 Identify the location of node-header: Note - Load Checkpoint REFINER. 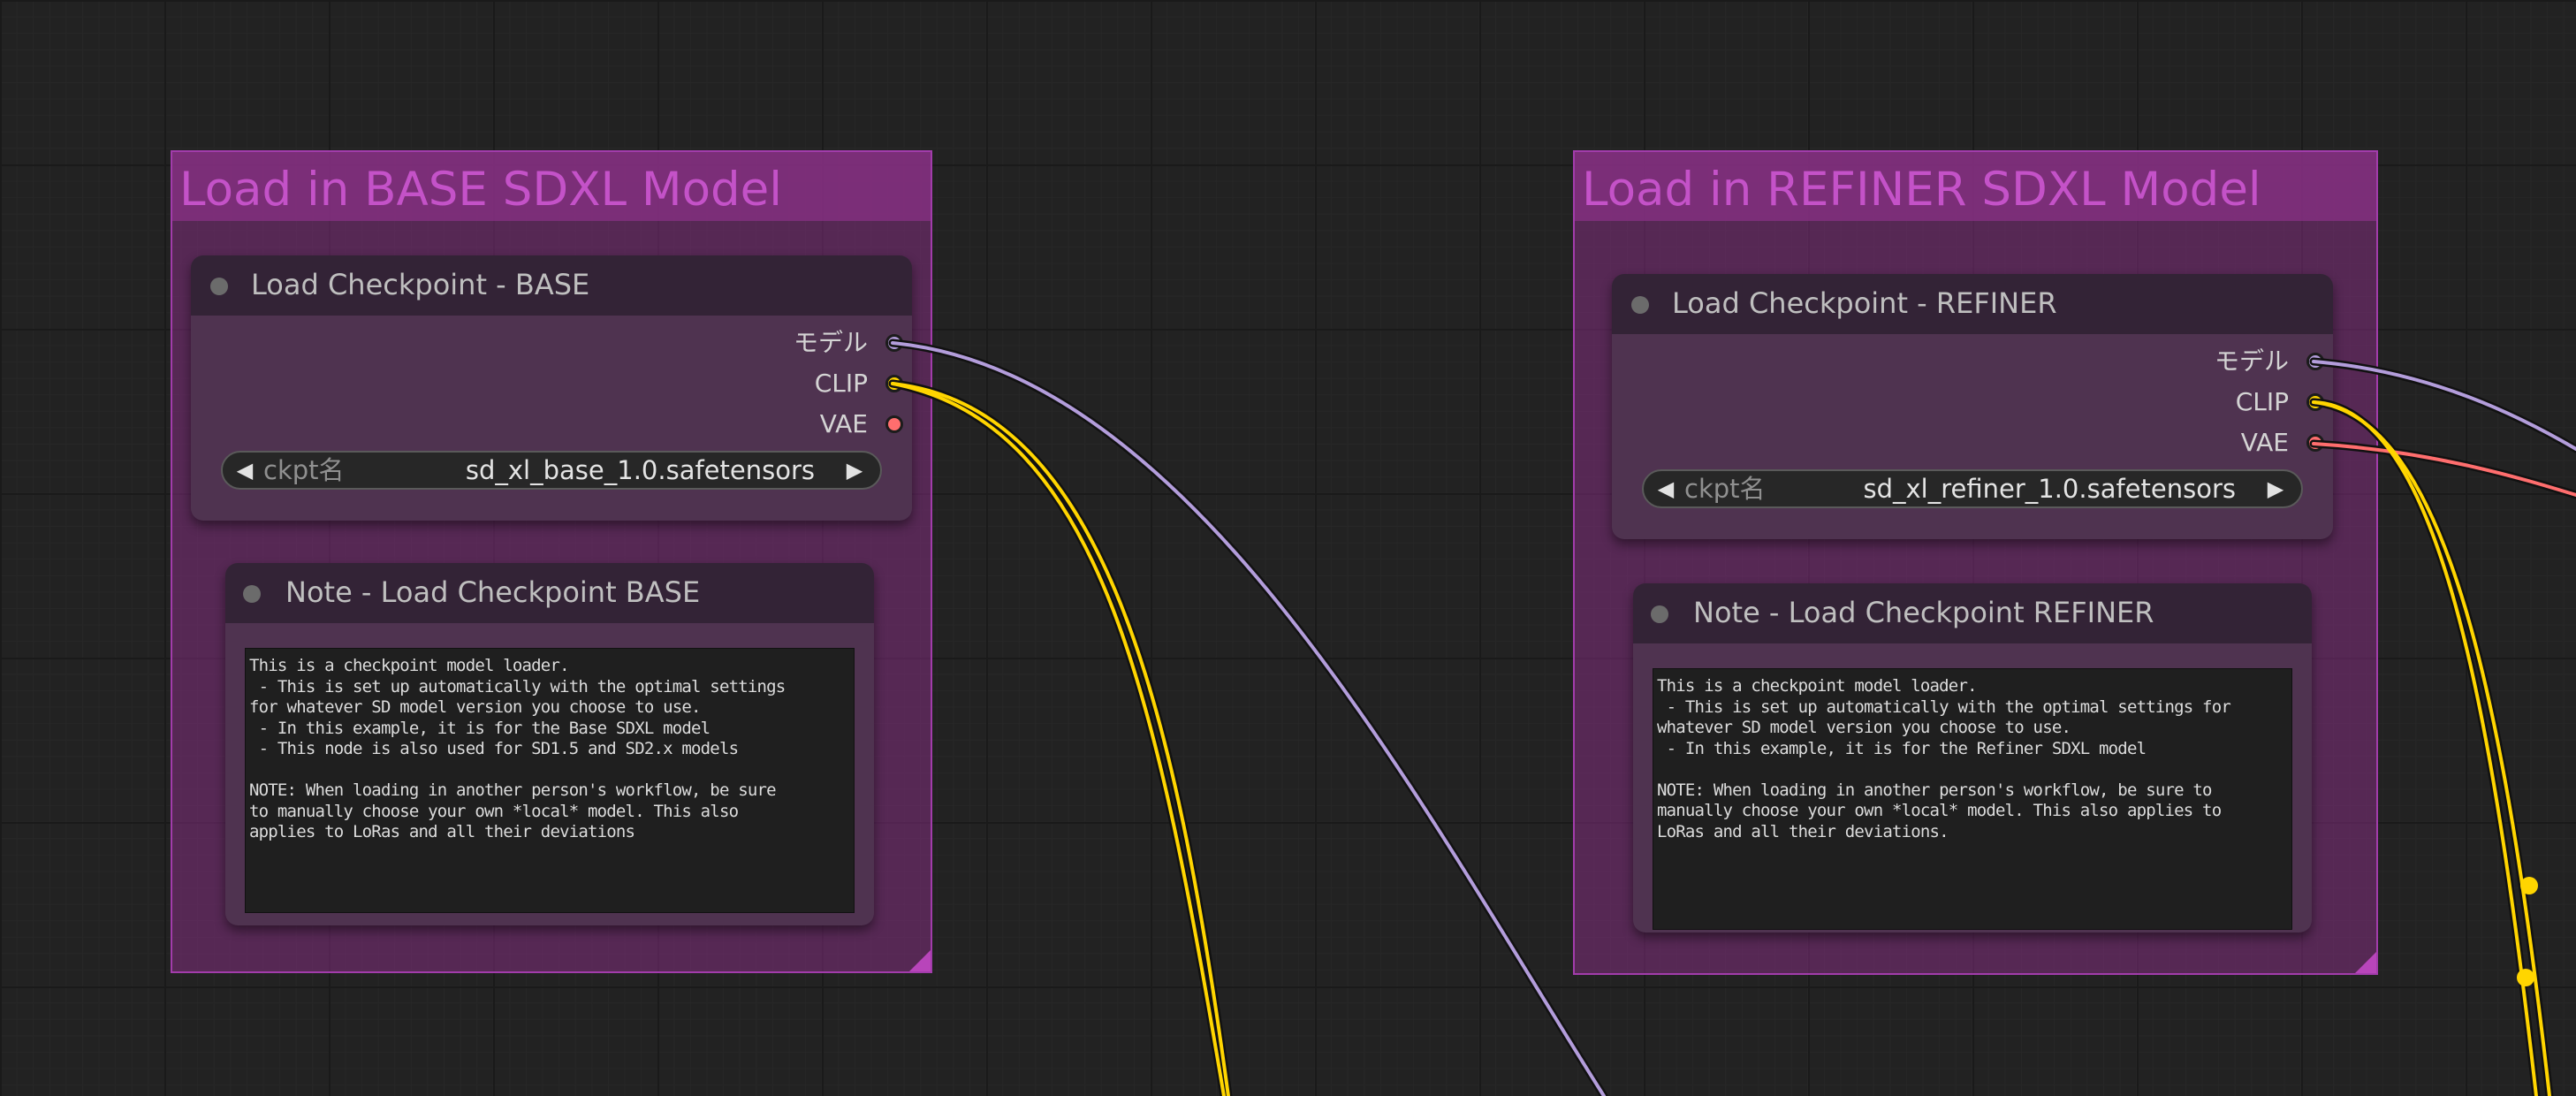
(1972, 613).